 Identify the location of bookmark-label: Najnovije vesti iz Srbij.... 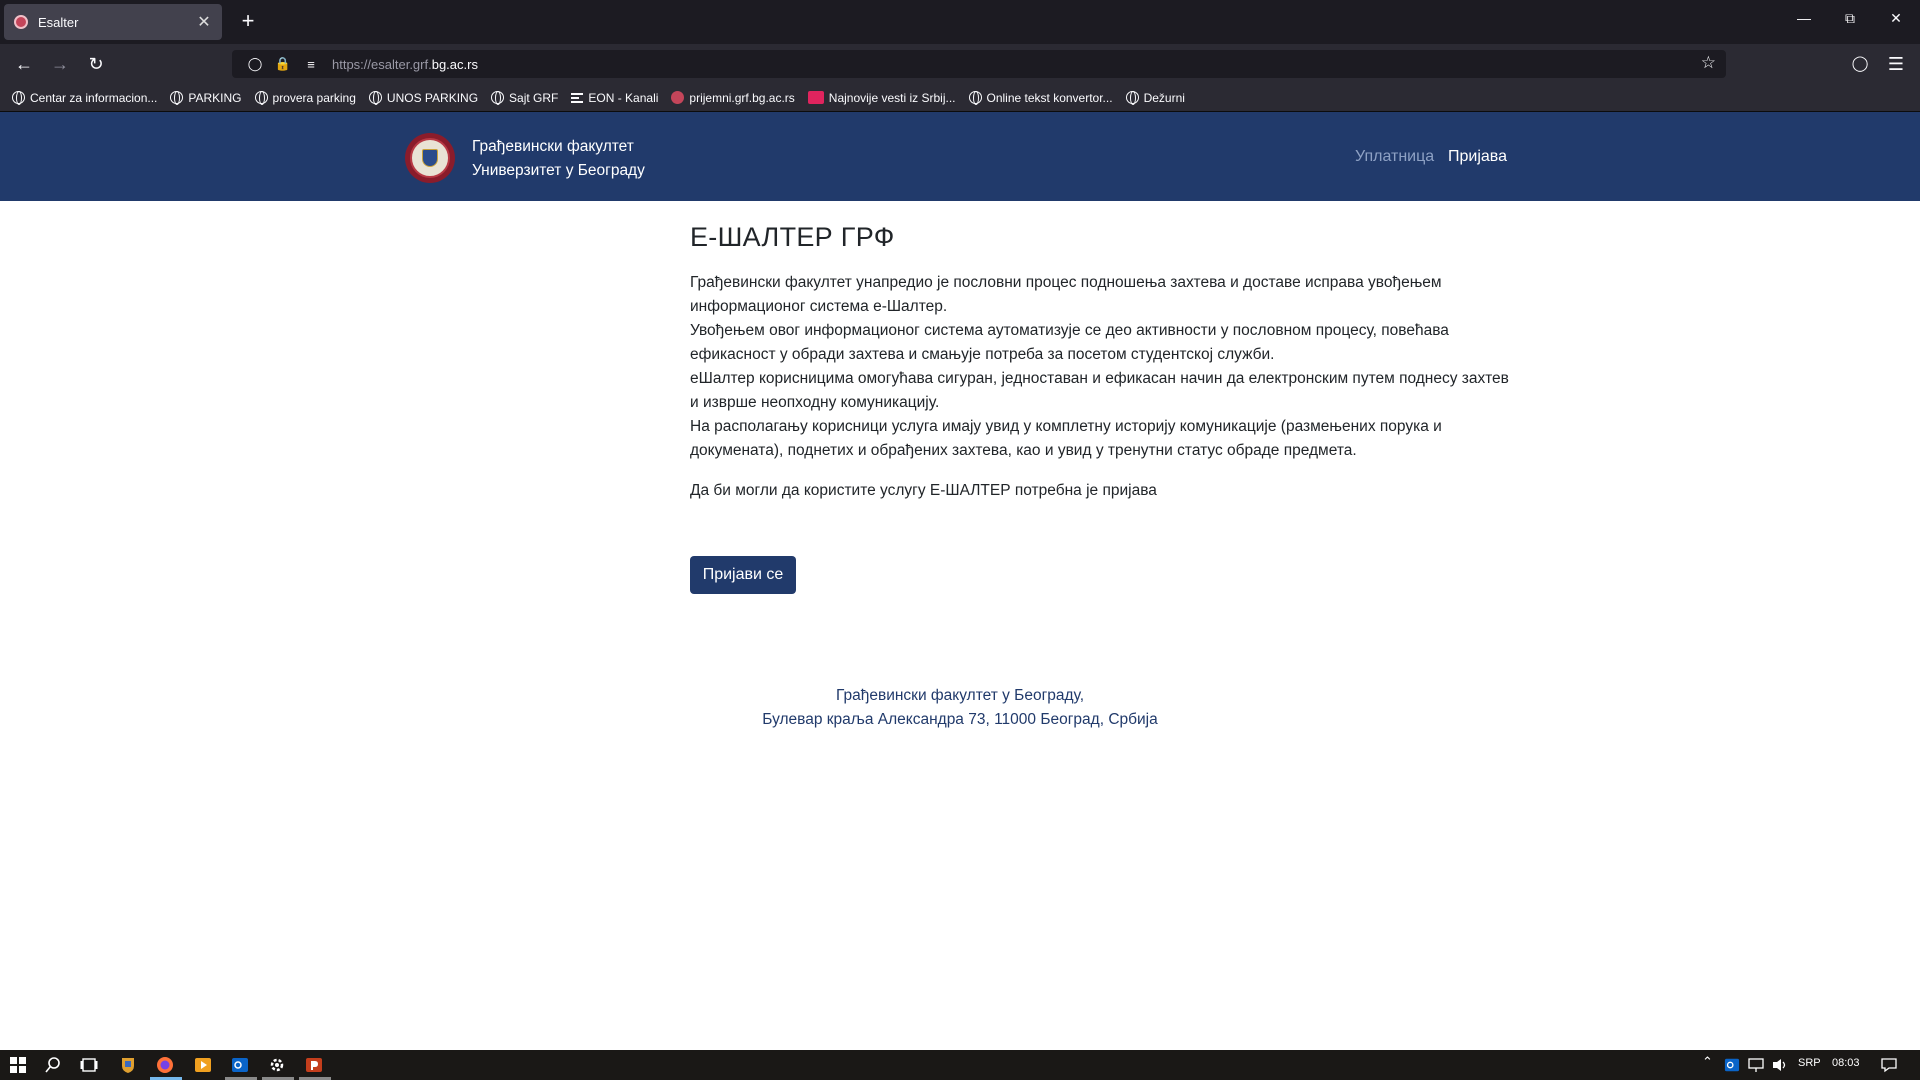
(892, 97).